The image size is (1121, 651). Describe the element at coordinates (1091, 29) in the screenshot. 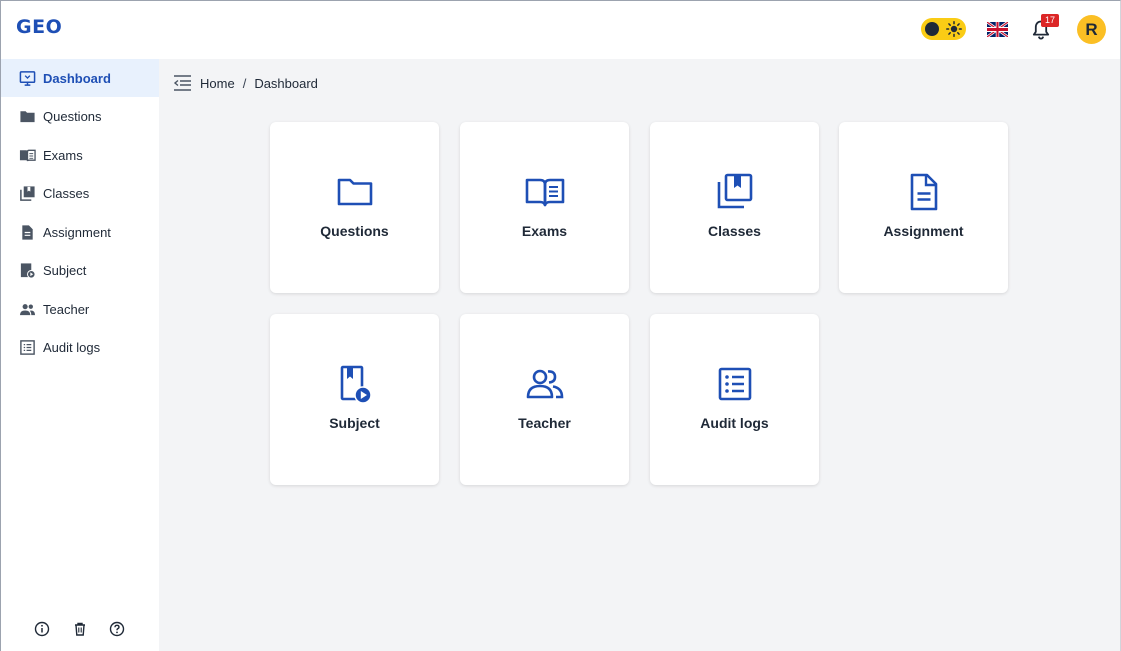

I see `user-avatar: R` at that location.